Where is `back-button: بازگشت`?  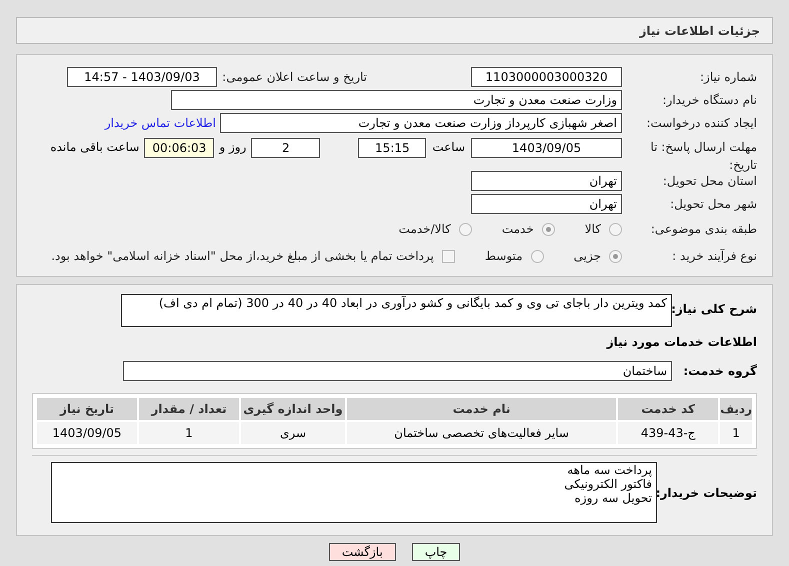
back-button: بازگشت is located at coordinates (362, 552).